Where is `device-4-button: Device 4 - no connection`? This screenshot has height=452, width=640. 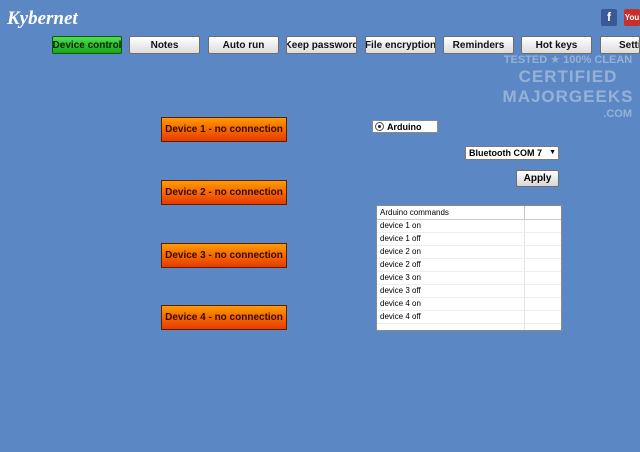
device-4-button: Device 4 - no connection is located at coordinates (224, 317).